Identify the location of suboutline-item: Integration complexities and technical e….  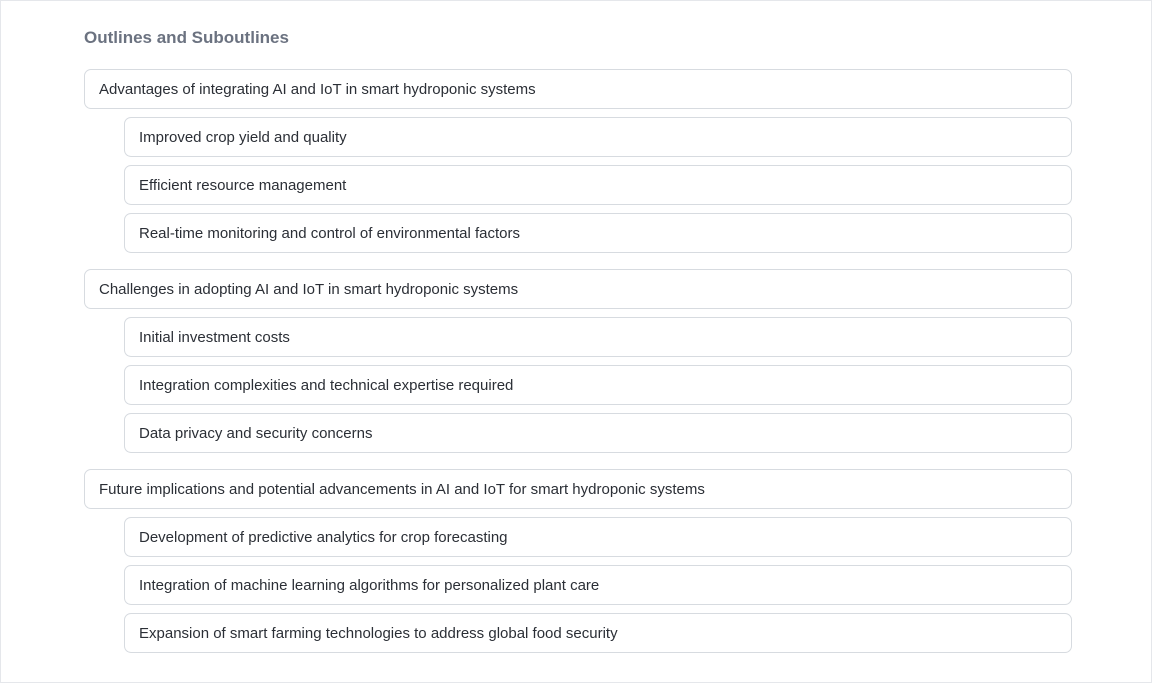
(598, 385).